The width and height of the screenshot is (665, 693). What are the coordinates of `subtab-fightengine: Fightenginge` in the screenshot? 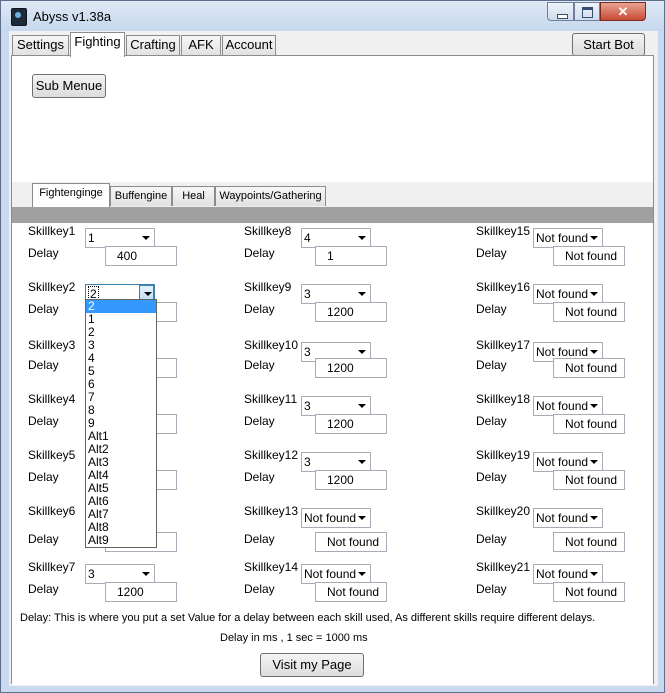 It's located at (71, 195).